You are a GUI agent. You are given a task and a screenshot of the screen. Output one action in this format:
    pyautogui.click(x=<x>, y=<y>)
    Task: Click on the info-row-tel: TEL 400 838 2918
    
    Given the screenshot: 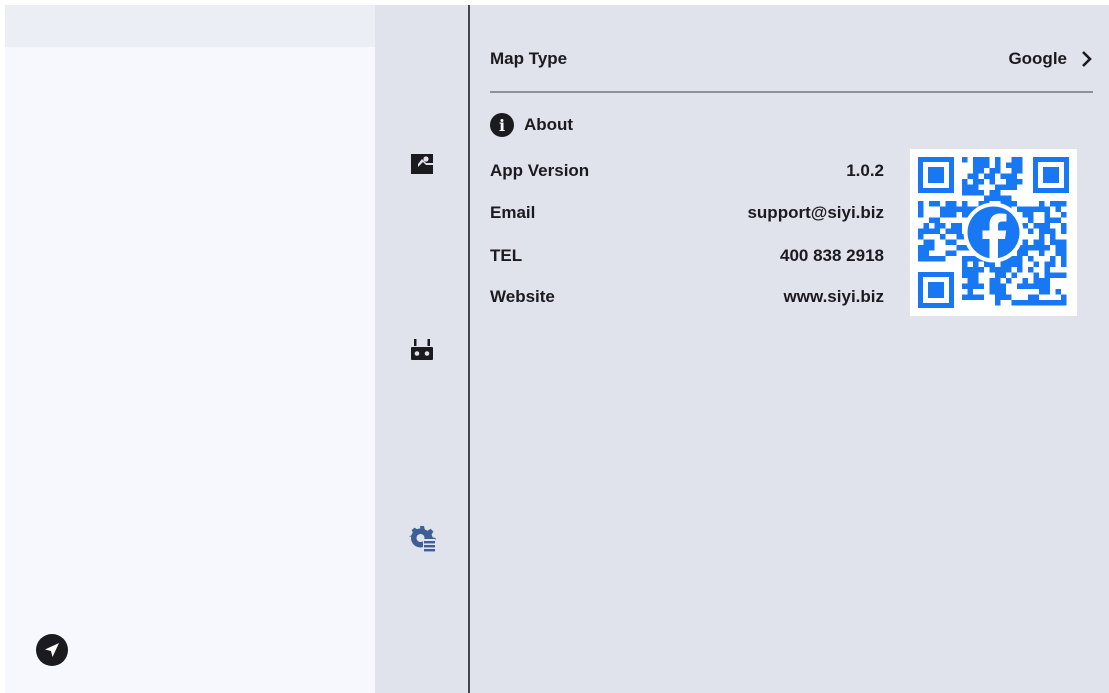 What is the action you would take?
    pyautogui.click(x=687, y=256)
    